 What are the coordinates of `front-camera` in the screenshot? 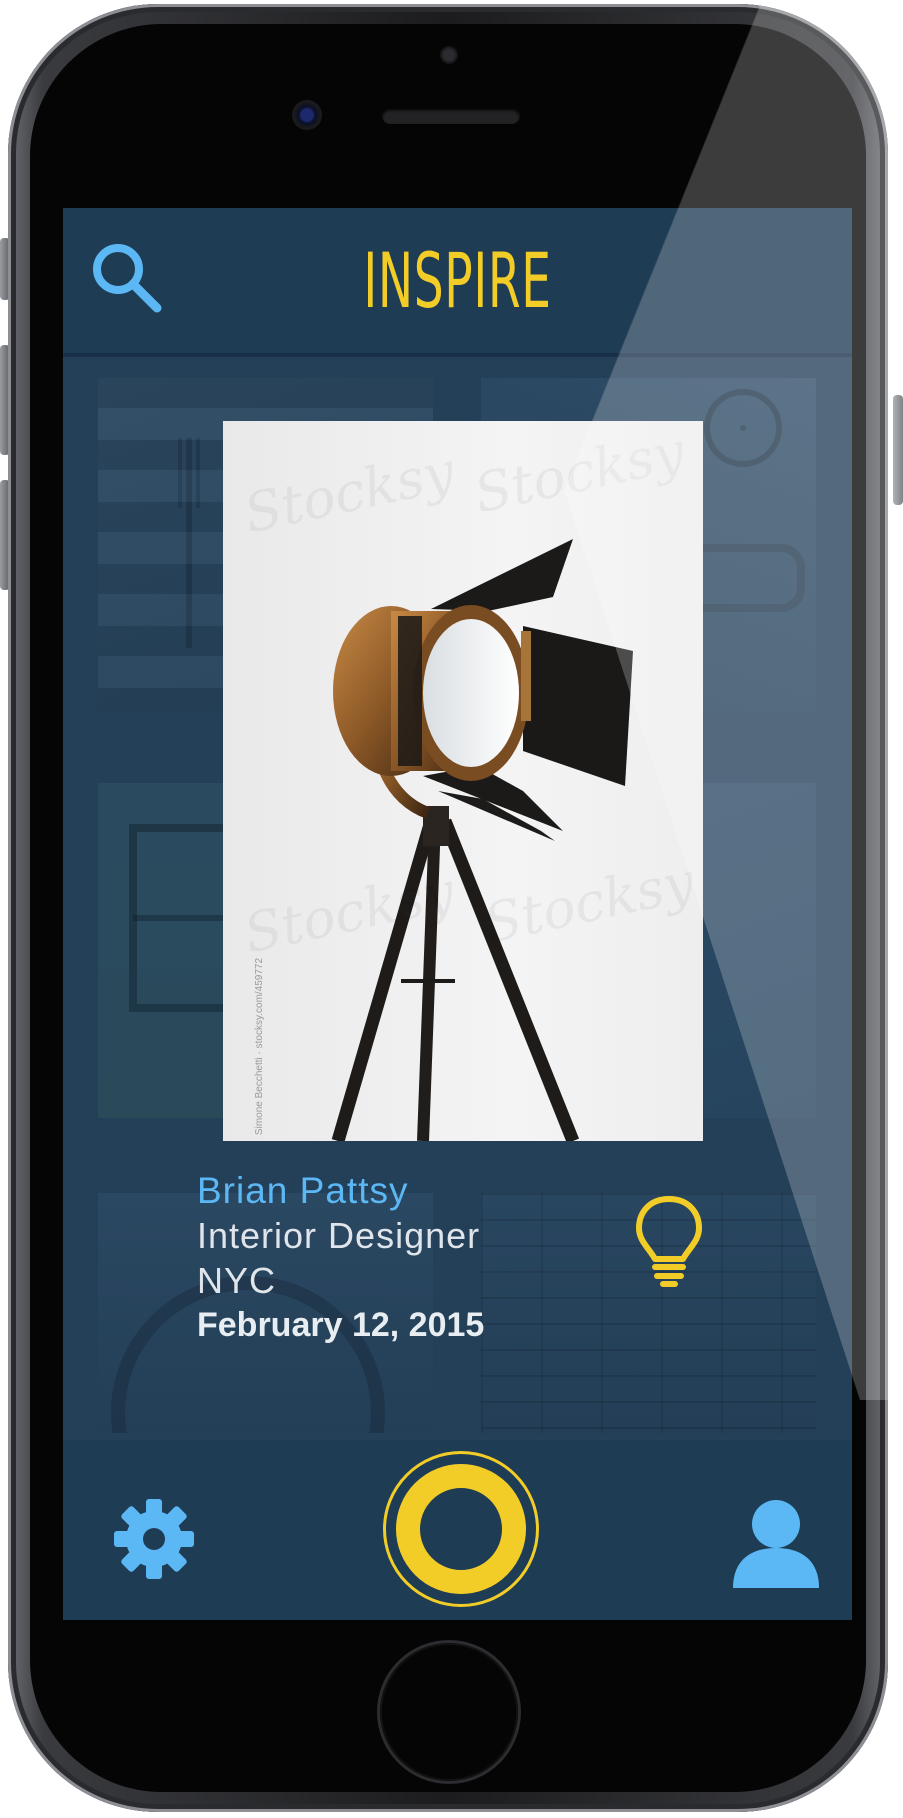 It's located at (307, 115).